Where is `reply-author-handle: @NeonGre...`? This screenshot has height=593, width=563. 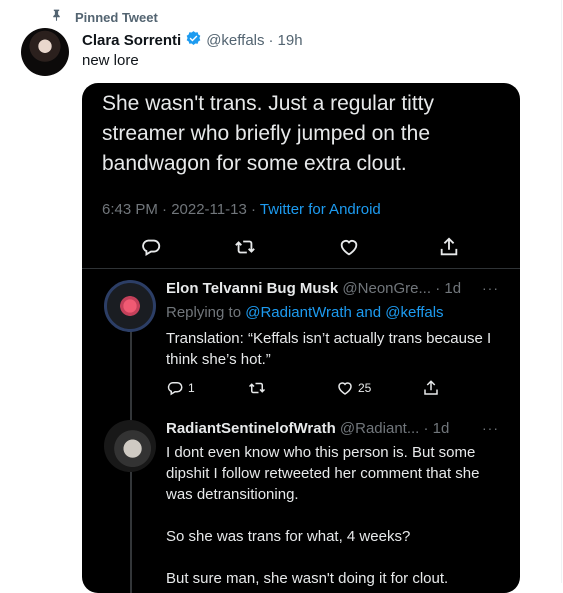
reply-author-handle: @NeonGre... is located at coordinates (387, 288).